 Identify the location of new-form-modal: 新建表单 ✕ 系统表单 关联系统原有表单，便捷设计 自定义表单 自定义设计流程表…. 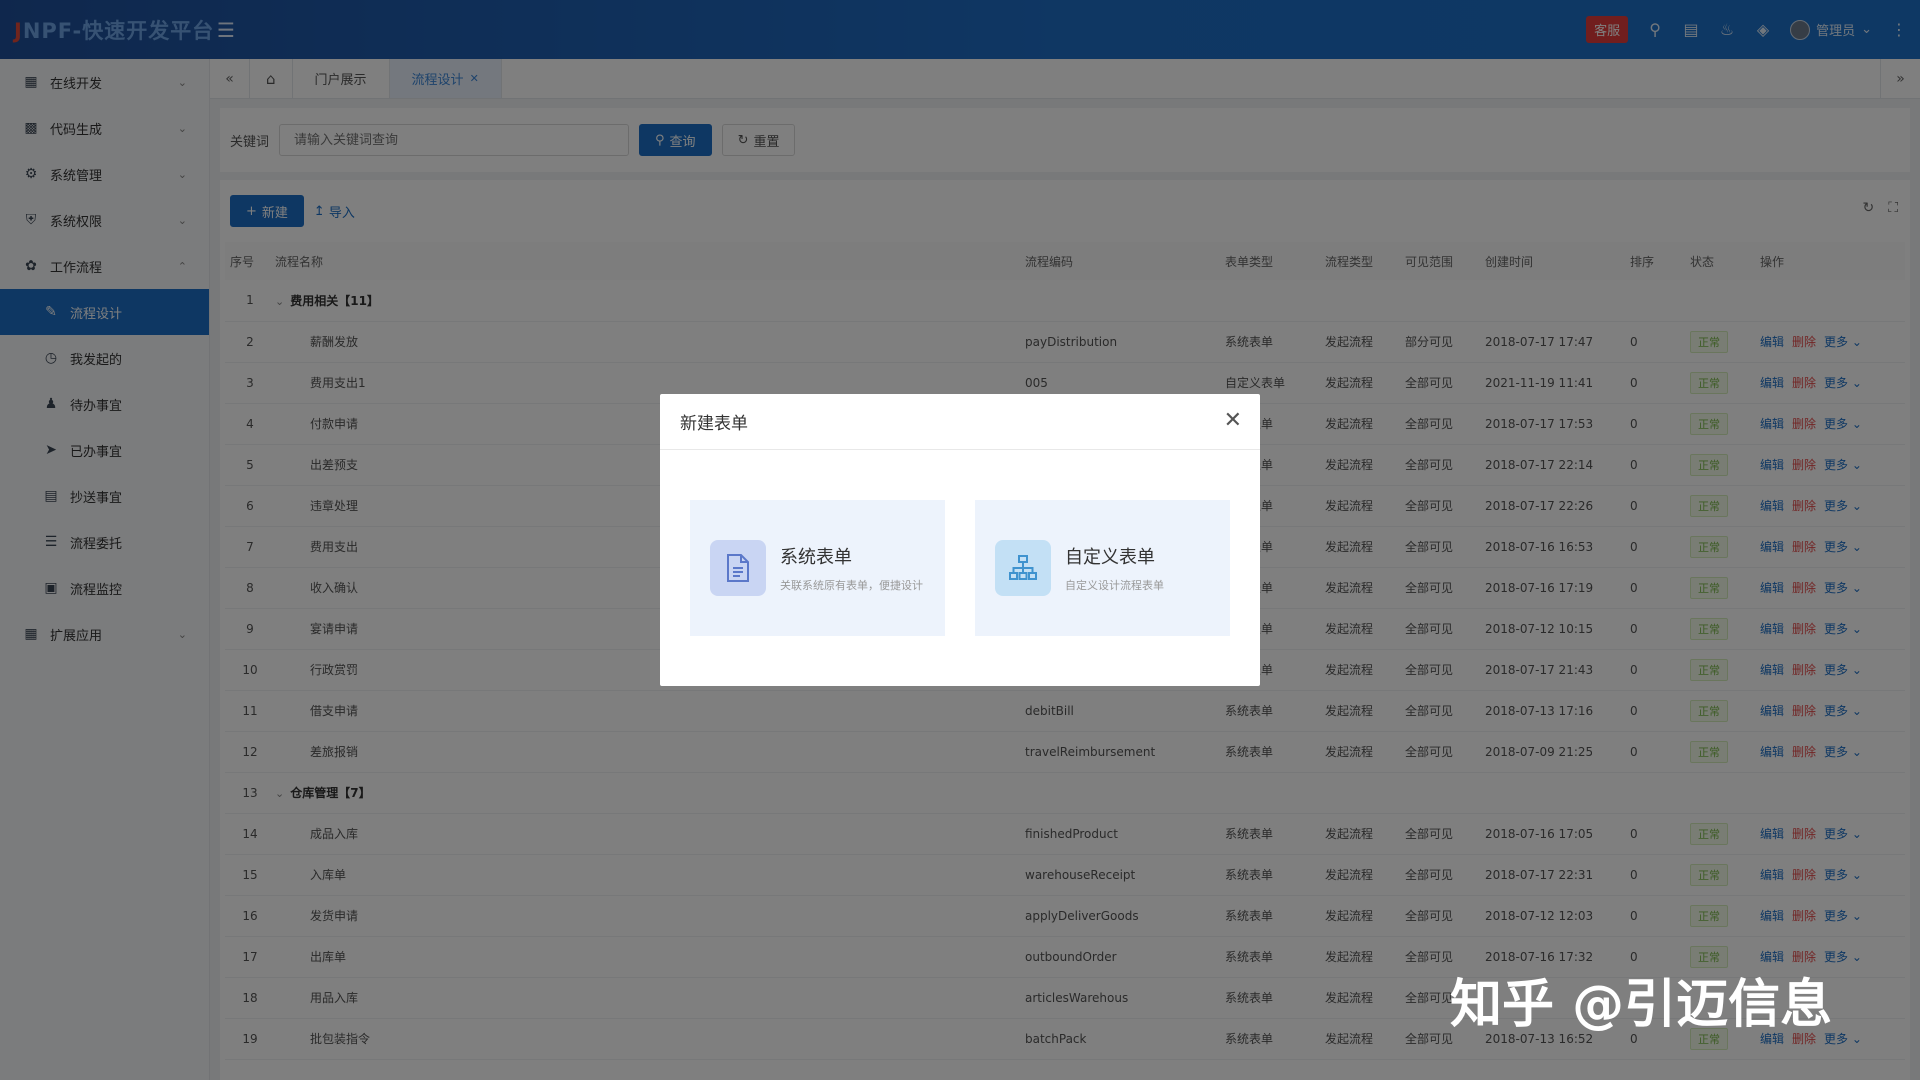
(960, 540).